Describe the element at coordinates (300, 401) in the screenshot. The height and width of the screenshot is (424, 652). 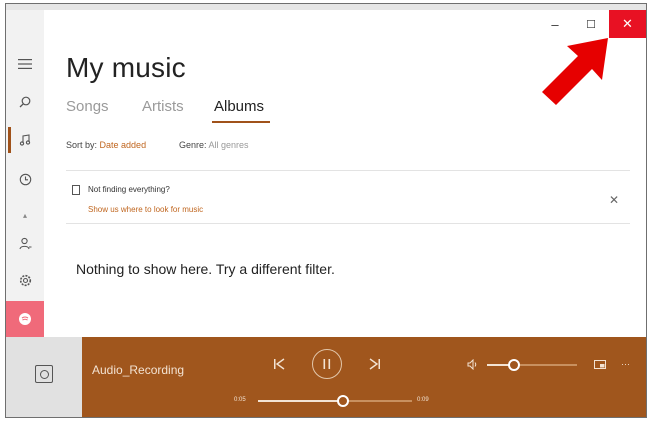
I see `seek-bar-fill` at that location.